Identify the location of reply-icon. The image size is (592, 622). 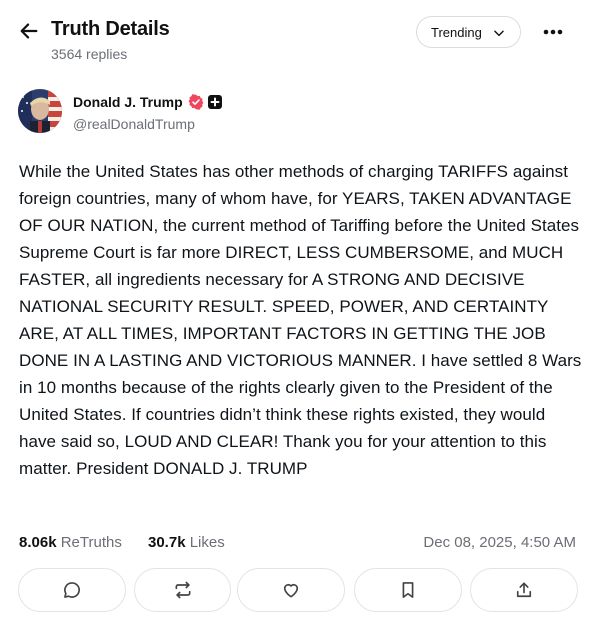
(72, 590).